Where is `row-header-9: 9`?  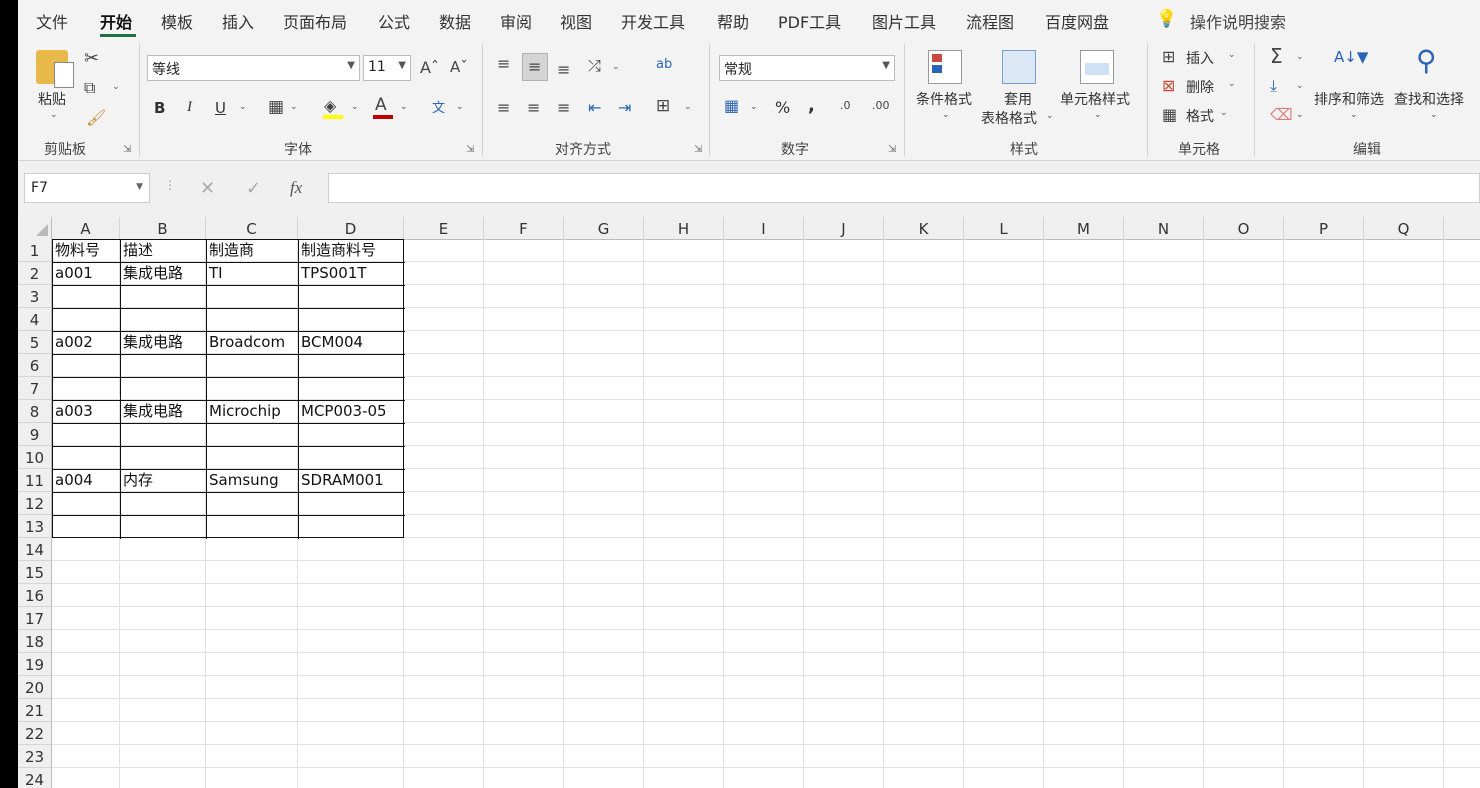
row-header-9: 9 is located at coordinates (34, 434).